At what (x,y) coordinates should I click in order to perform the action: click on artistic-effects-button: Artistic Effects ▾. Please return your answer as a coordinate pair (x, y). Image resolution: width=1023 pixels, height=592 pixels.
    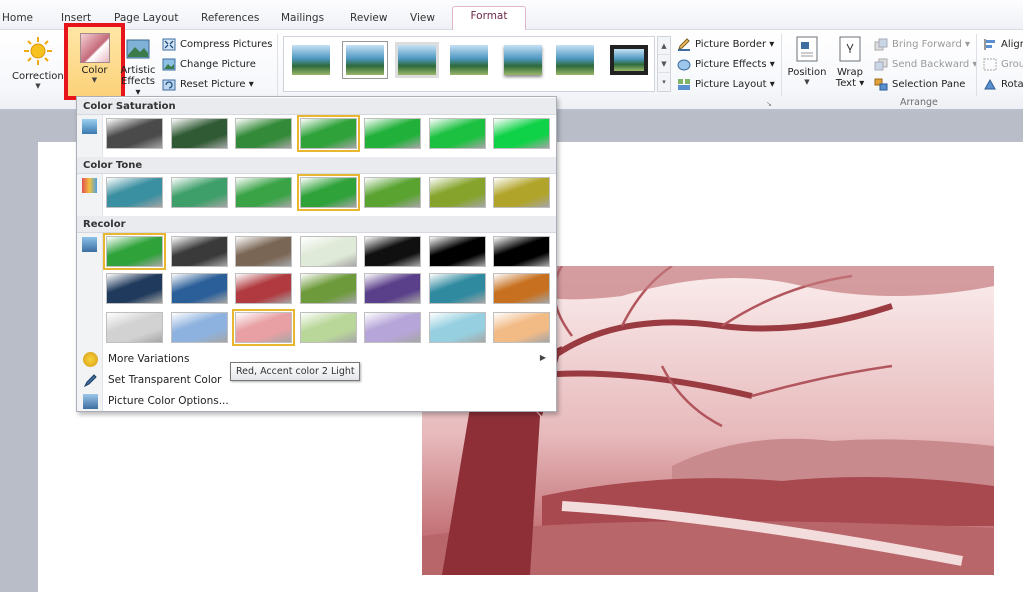
    Looking at the image, I should click on (138, 68).